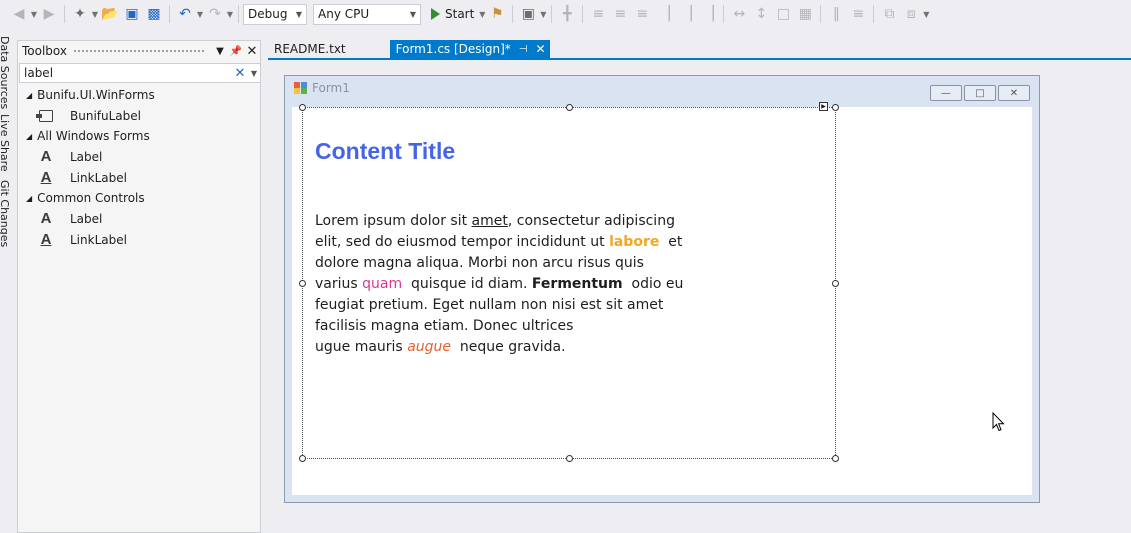  I want to click on tab-form1-design: Form1.cs [Design]* ⊣ ✕, so click(469, 49).